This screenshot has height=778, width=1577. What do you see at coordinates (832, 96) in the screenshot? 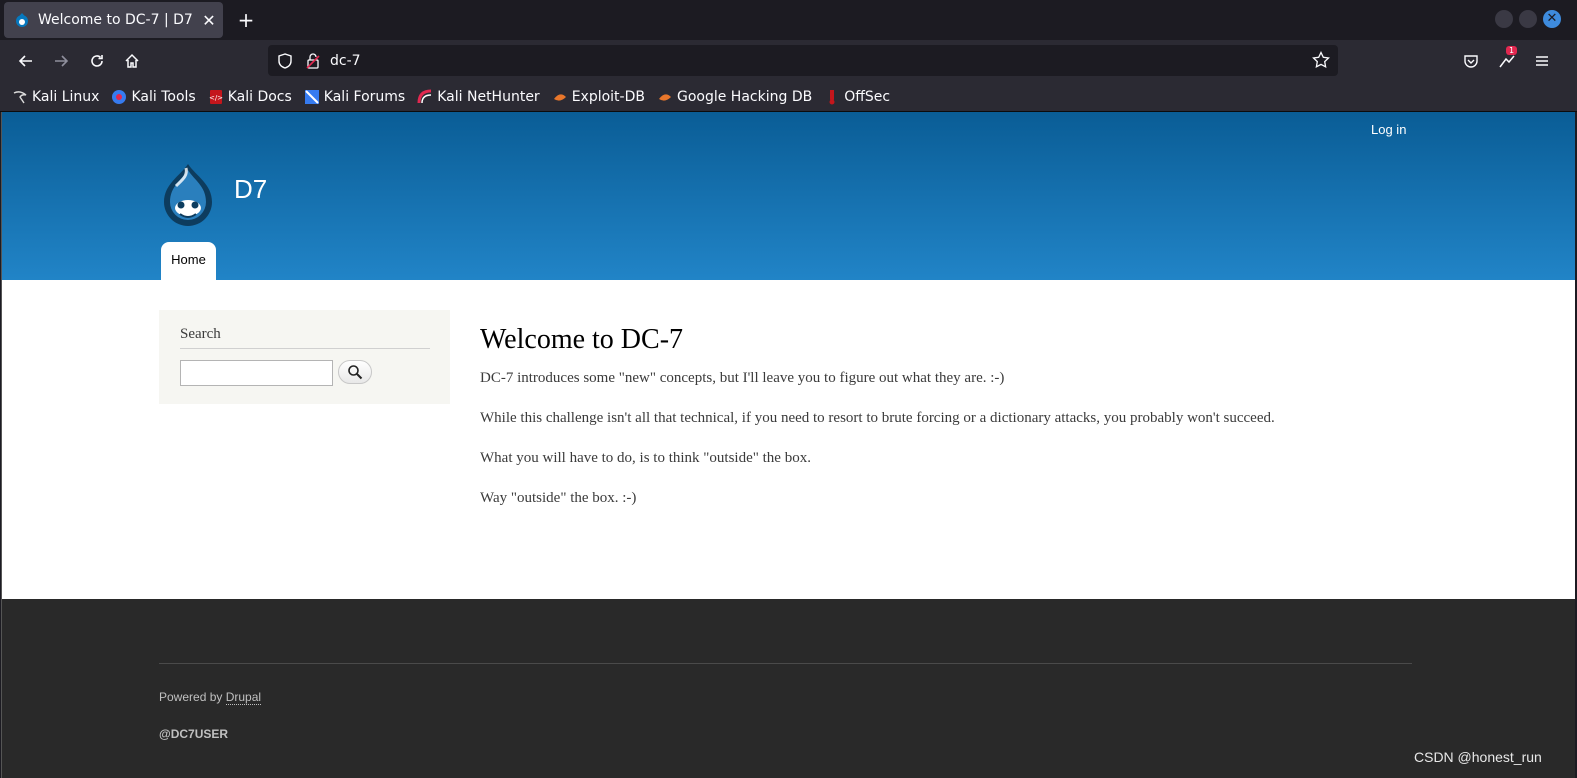
I see `offsec-icon` at bounding box center [832, 96].